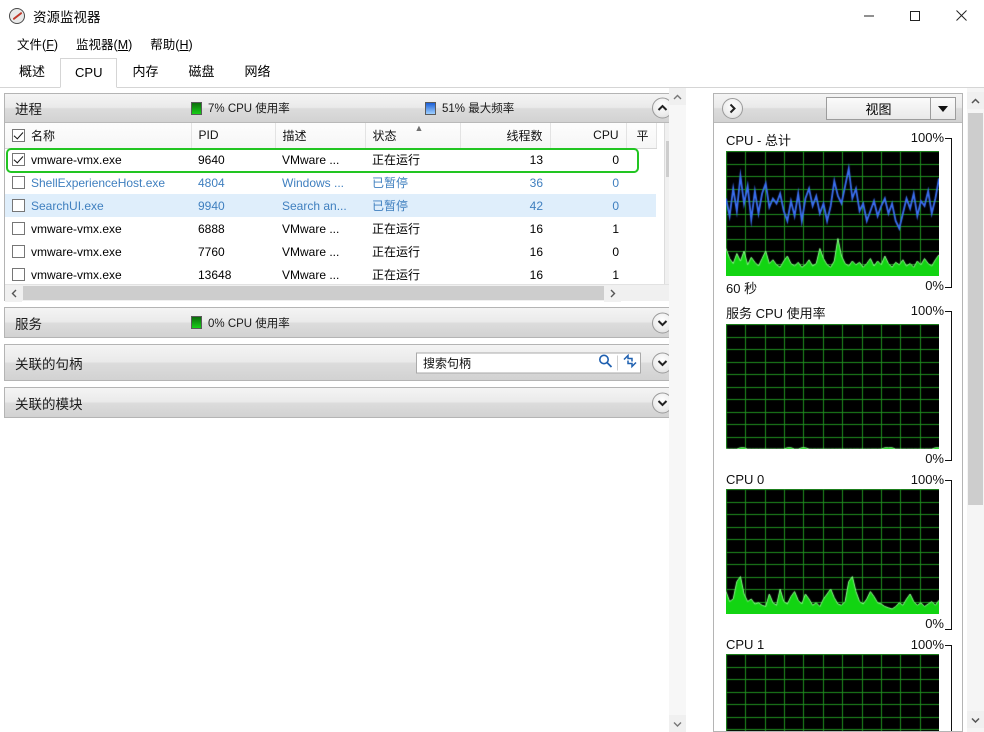  Describe the element at coordinates (413, 136) in the screenshot. I see `column-header-status: 状态 ▲` at that location.